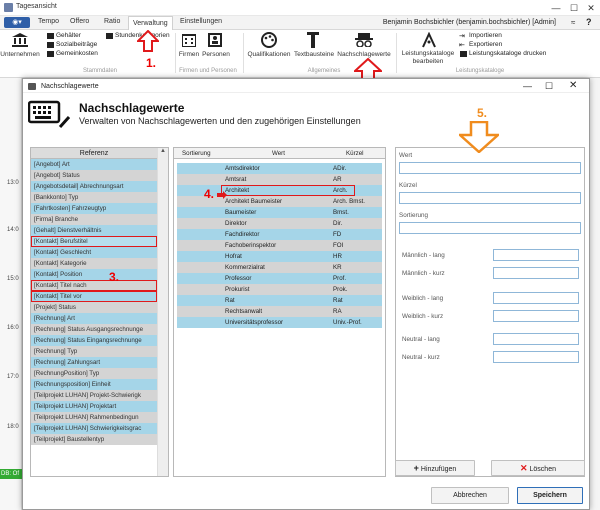 The height and width of the screenshot is (510, 600). I want to click on reference-item: [Kontakt] Titel nach, so click(94, 285).